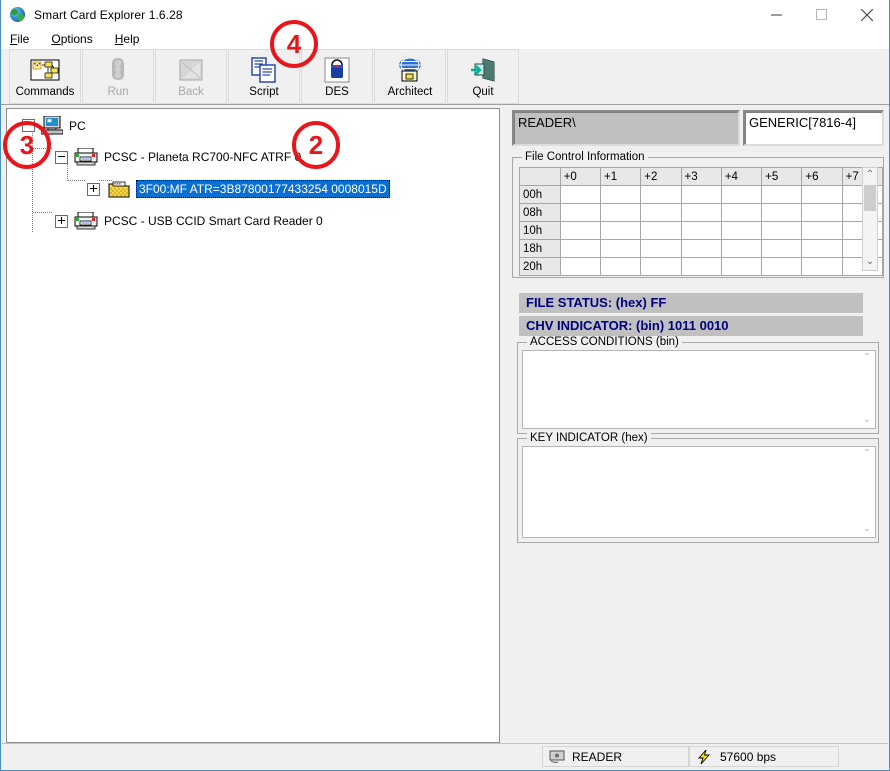  Describe the element at coordinates (748, 756) in the screenshot. I see `status-speed-label: 57600 bps` at that location.